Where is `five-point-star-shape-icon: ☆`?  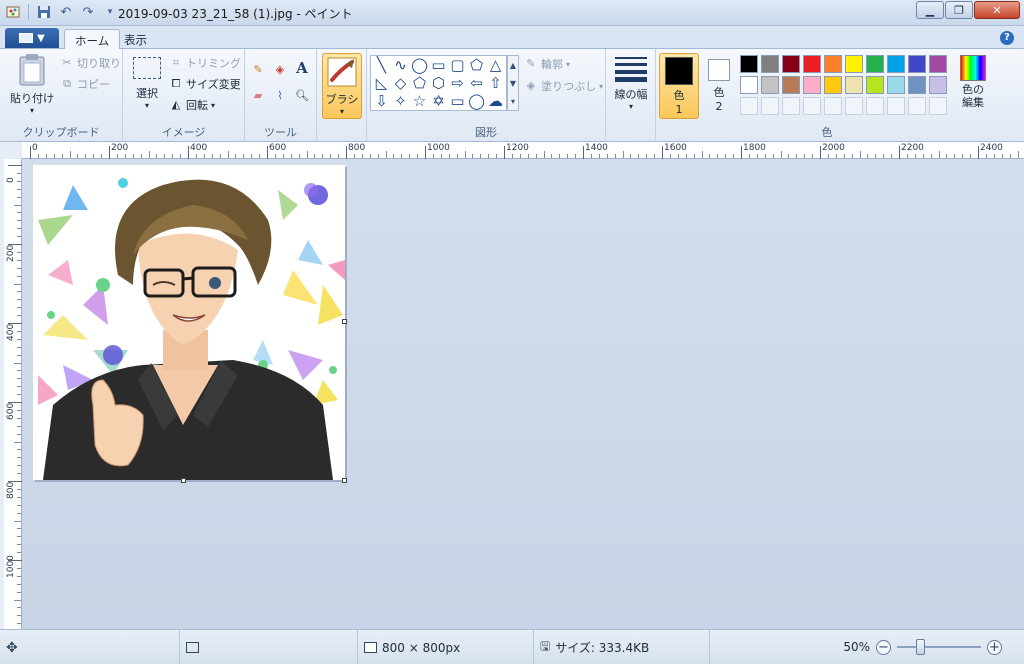 five-point-star-shape-icon: ☆ is located at coordinates (419, 101).